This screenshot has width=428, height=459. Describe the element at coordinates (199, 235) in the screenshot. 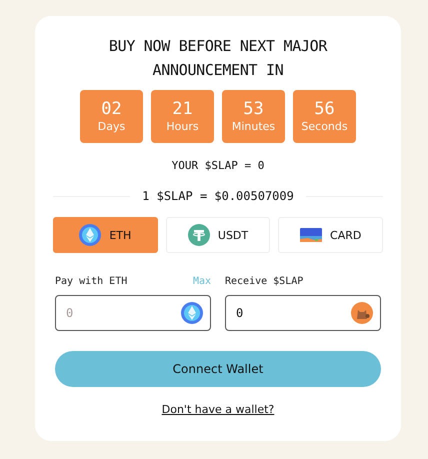

I see `tether-icon` at that location.